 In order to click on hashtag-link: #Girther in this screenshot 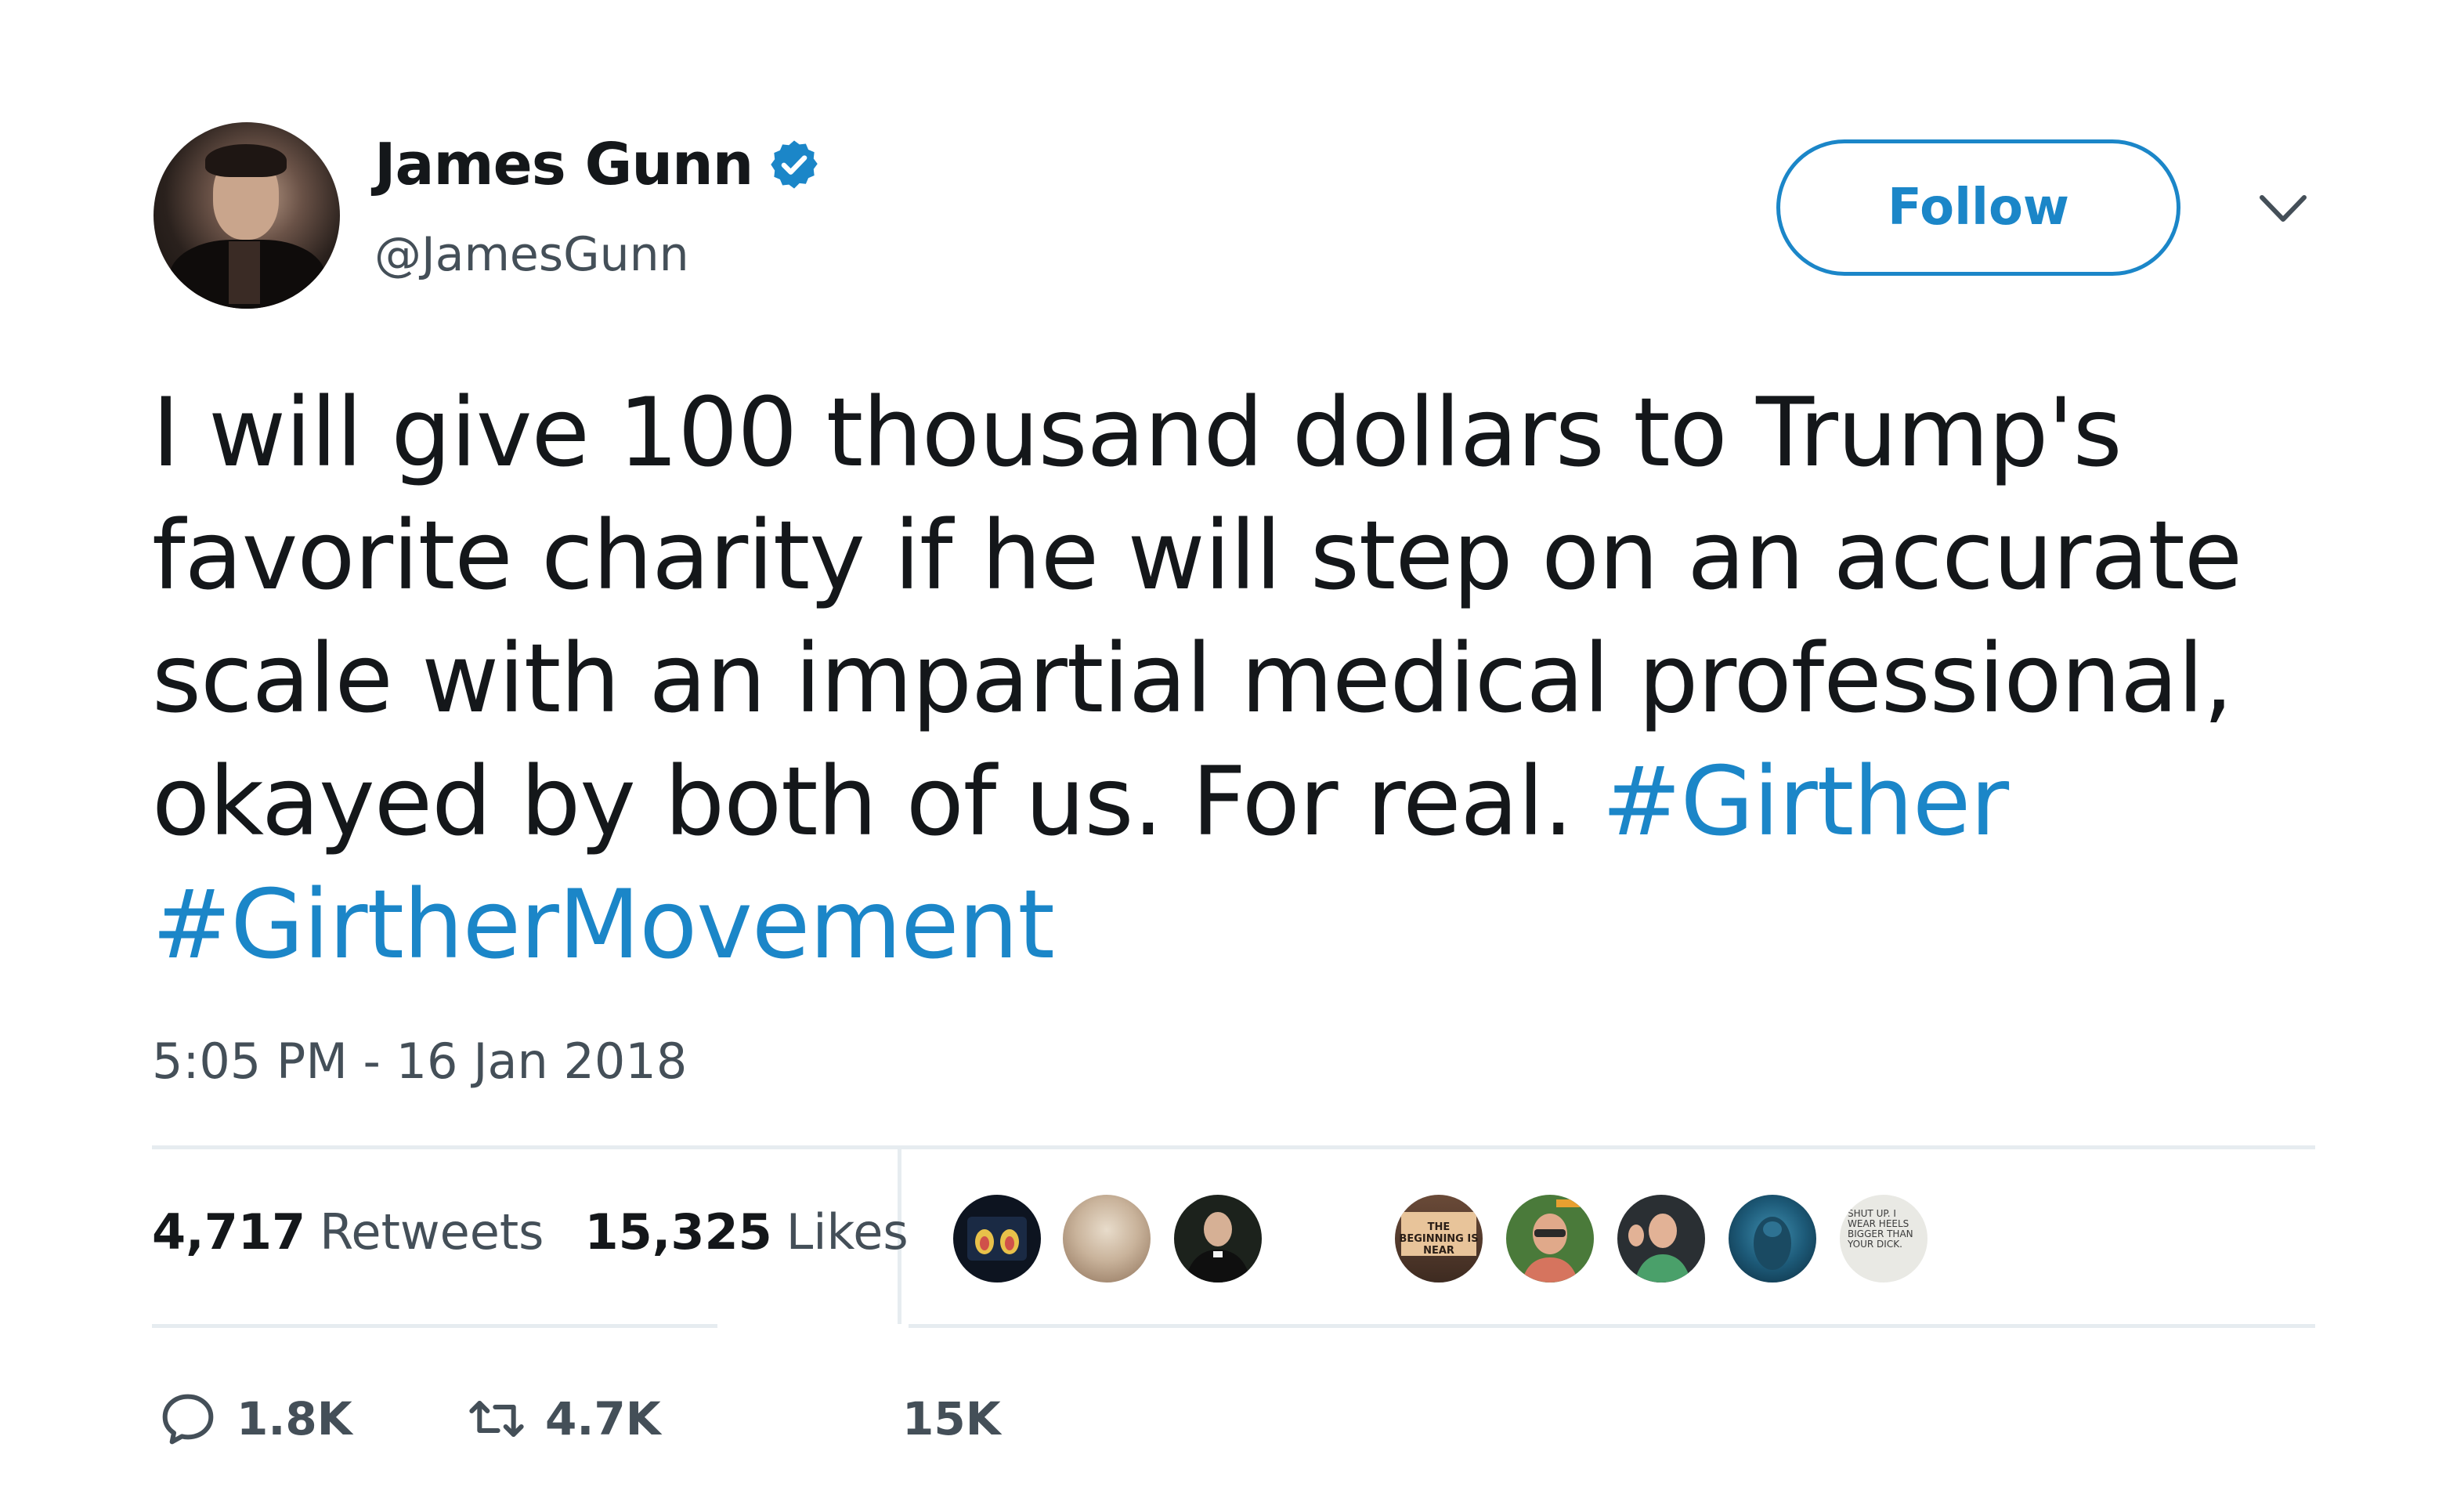, I will do `click(1805, 802)`.